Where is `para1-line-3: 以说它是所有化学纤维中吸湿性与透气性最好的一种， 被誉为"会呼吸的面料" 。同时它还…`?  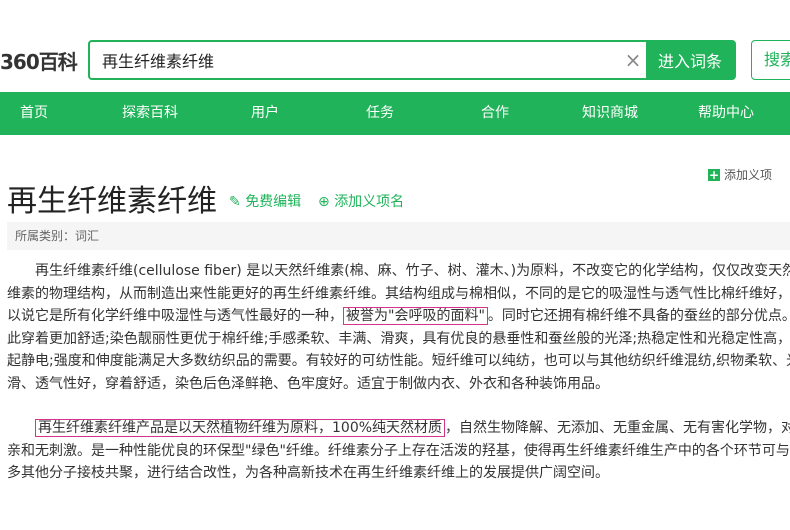 para1-line-3: 以说它是所有化学纤维中吸湿性与透气性最好的一种， 被誉为"会呼吸的面料" 。同时它还… is located at coordinates (398, 316).